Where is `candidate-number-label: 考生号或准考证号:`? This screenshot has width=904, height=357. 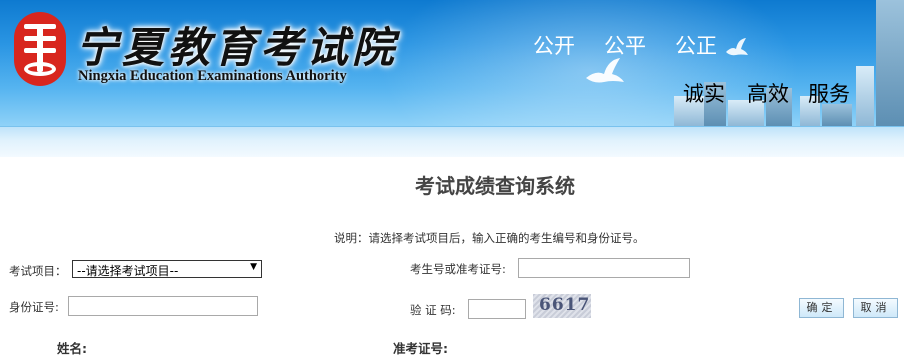
candidate-number-label: 考生号或准考证号: is located at coordinates (458, 269).